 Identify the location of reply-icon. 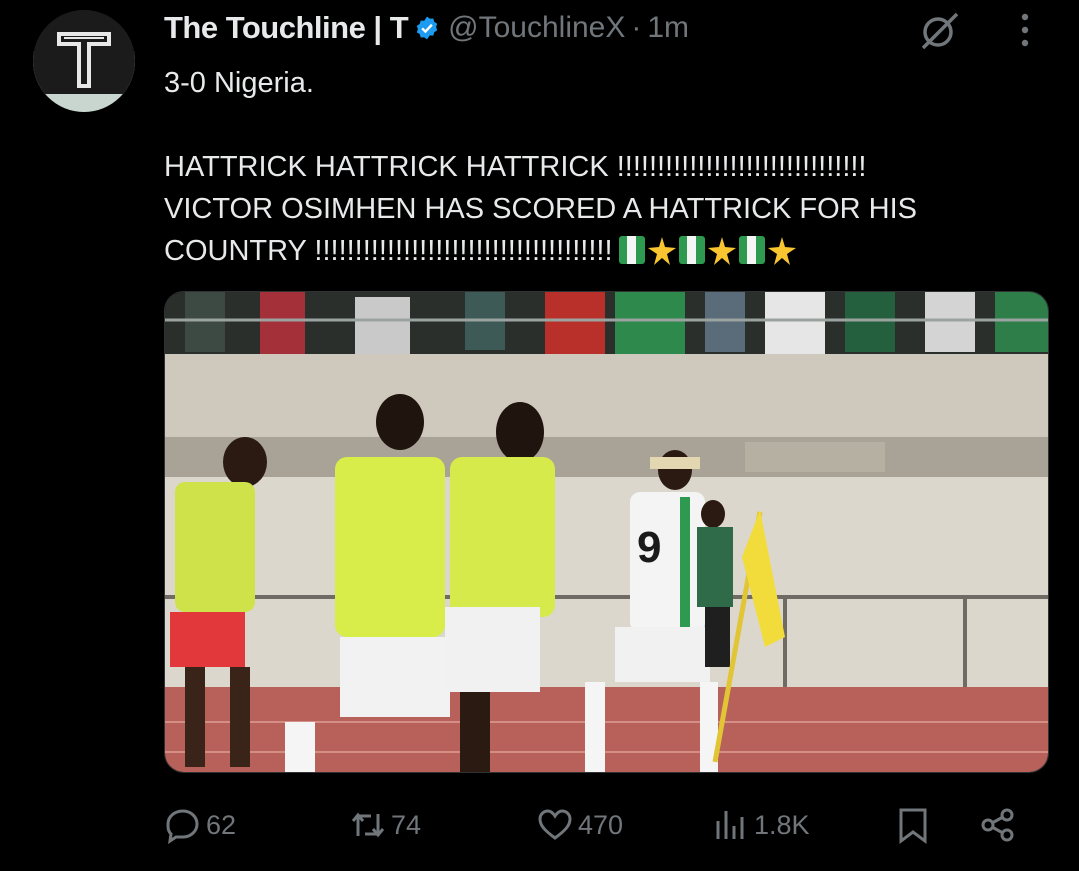
(182, 826).